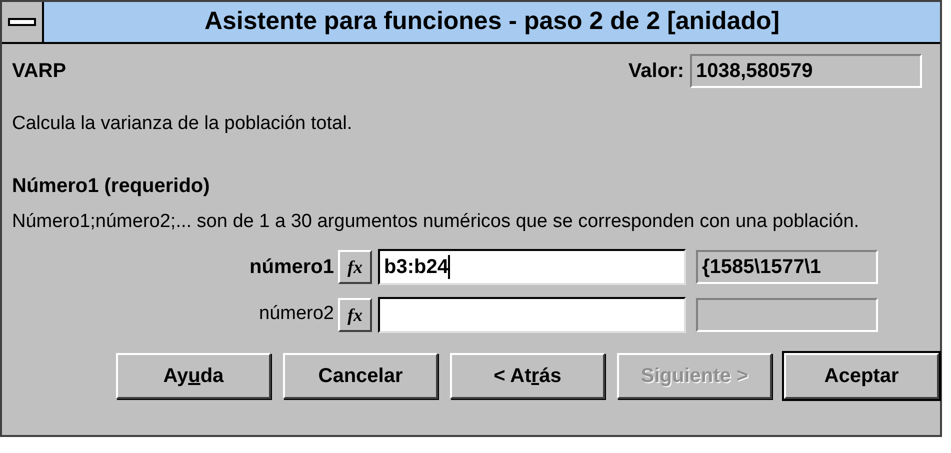  Describe the element at coordinates (527, 375) in the screenshot. I see `dialog-button: < Atrás` at that location.